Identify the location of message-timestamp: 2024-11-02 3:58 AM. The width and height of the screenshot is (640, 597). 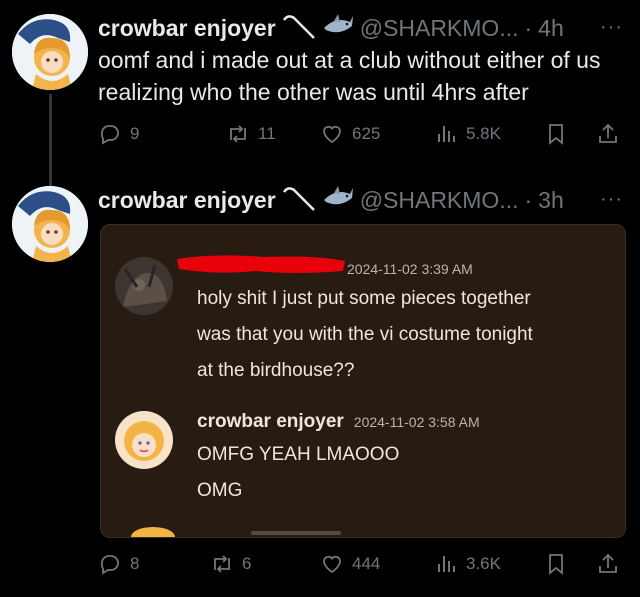
(416, 422).